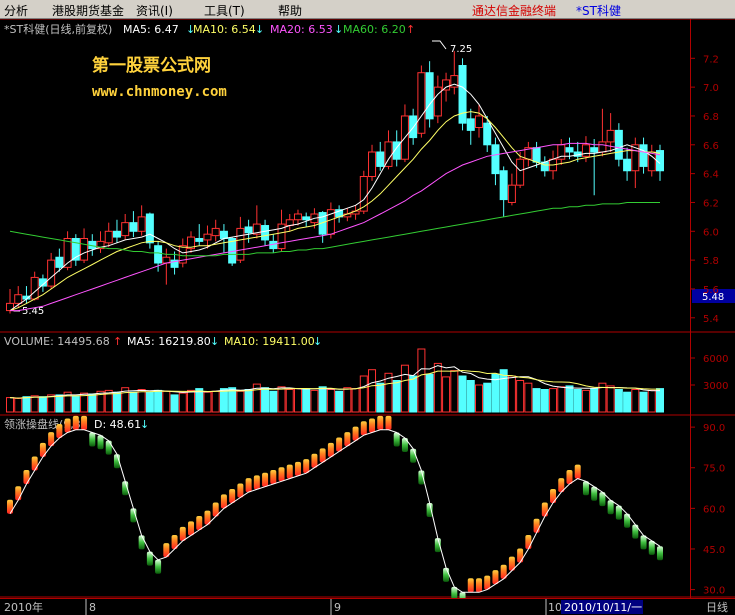 This screenshot has width=735, height=615. What do you see at coordinates (711, 319) in the screenshot?
I see `price-axis-tick: 5.4` at bounding box center [711, 319].